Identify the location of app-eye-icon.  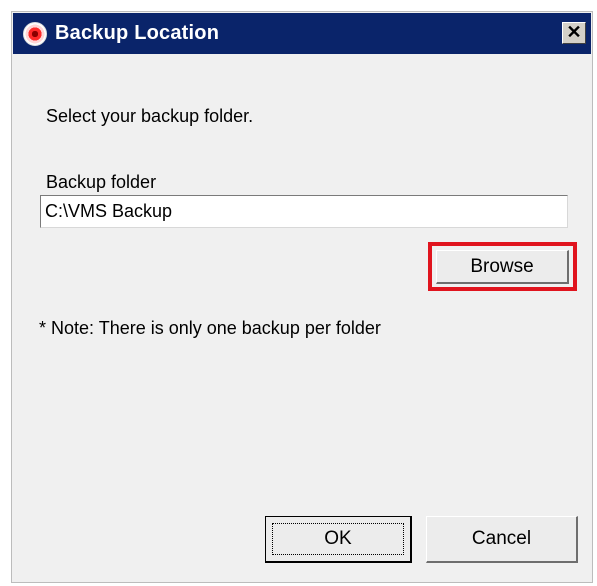
(35, 34).